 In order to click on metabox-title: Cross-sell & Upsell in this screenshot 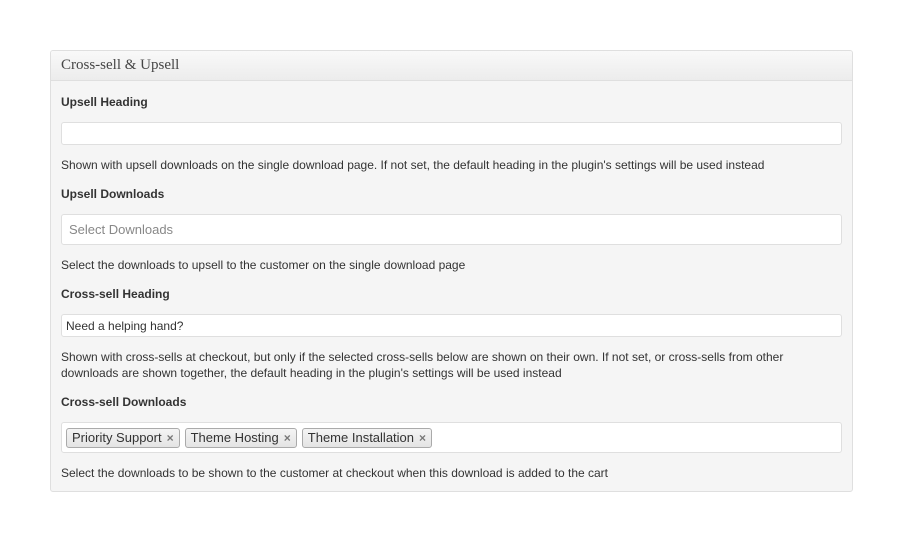, I will do `click(120, 65)`.